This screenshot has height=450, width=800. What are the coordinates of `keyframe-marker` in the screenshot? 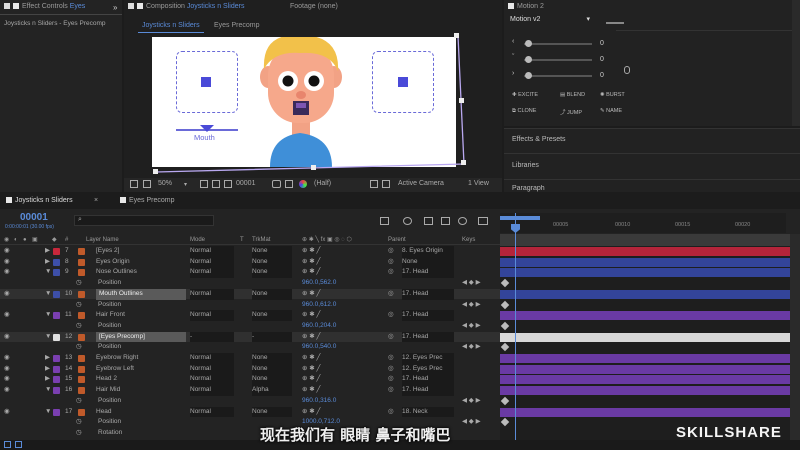 It's located at (505, 401).